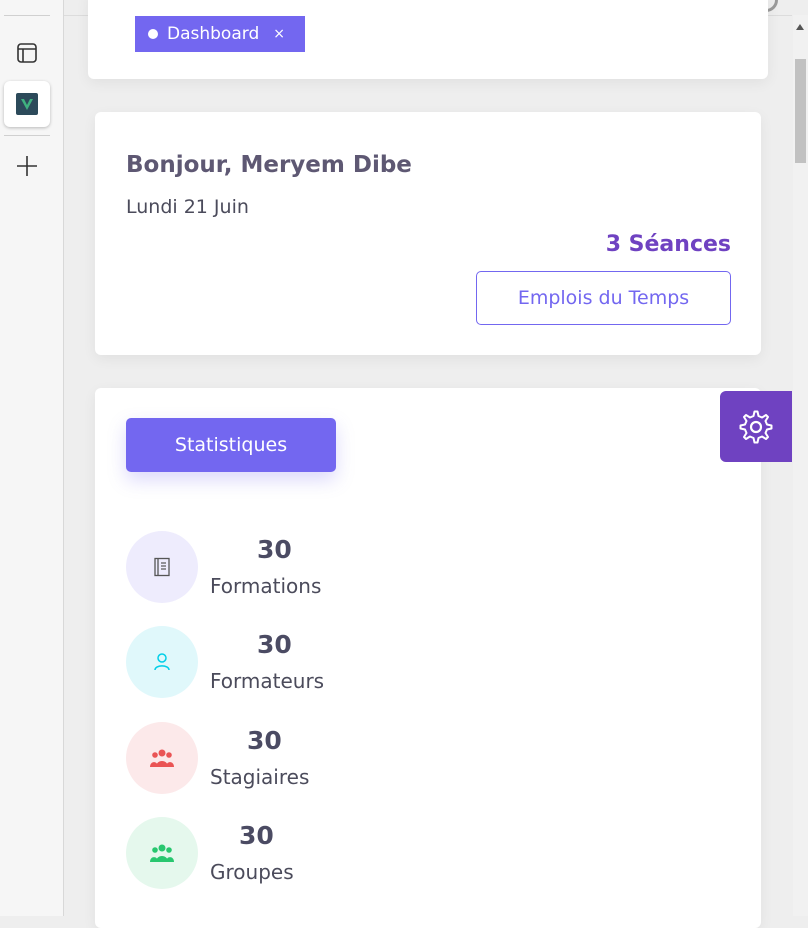 This screenshot has width=808, height=928. I want to click on stat-label: Formations, so click(266, 586).